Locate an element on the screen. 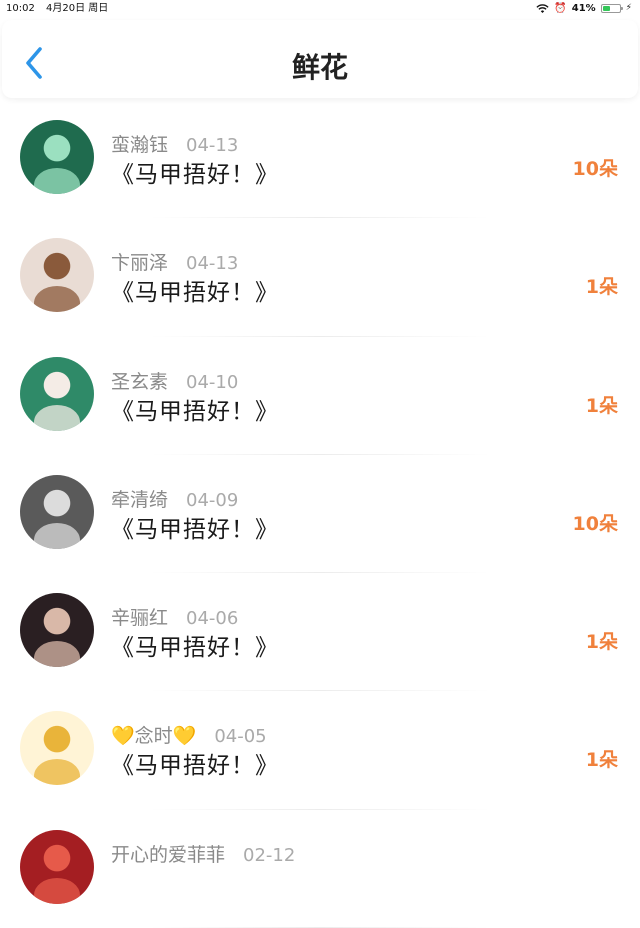 This screenshot has height=928, width=640. alarm-icon: ⏰ is located at coordinates (560, 8).